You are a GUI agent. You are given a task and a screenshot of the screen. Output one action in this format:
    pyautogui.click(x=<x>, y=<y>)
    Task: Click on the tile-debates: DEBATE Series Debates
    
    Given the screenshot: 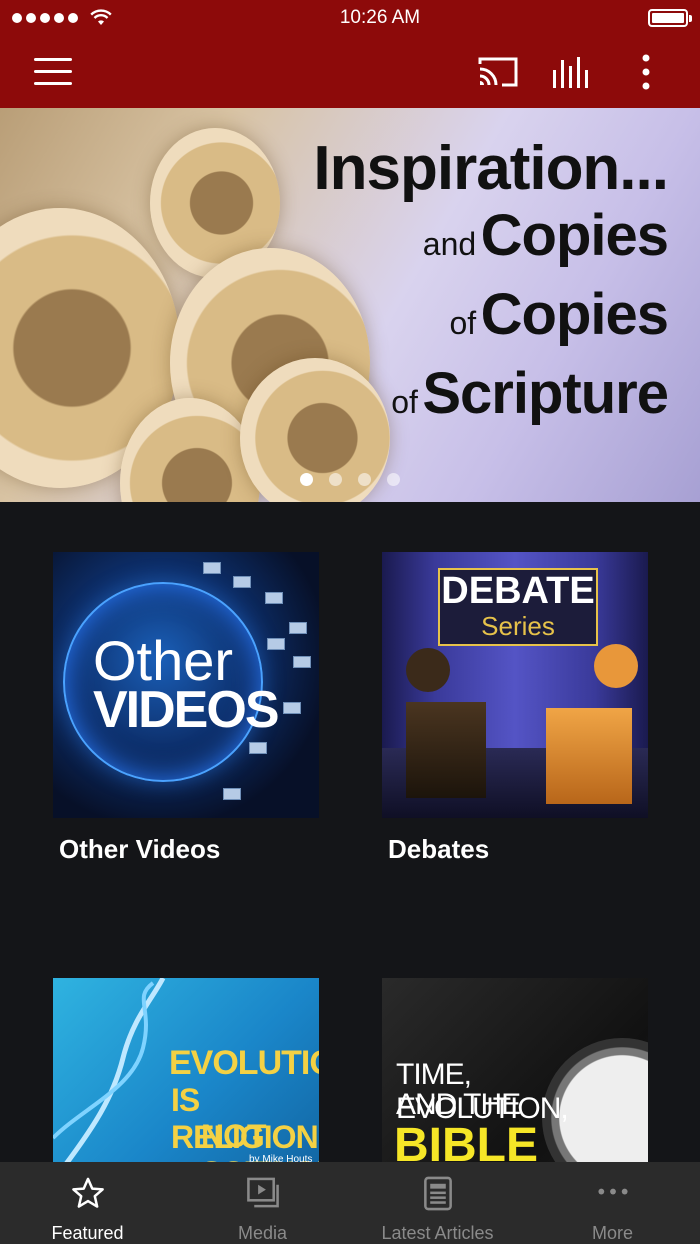 What is the action you would take?
    pyautogui.click(x=515, y=708)
    